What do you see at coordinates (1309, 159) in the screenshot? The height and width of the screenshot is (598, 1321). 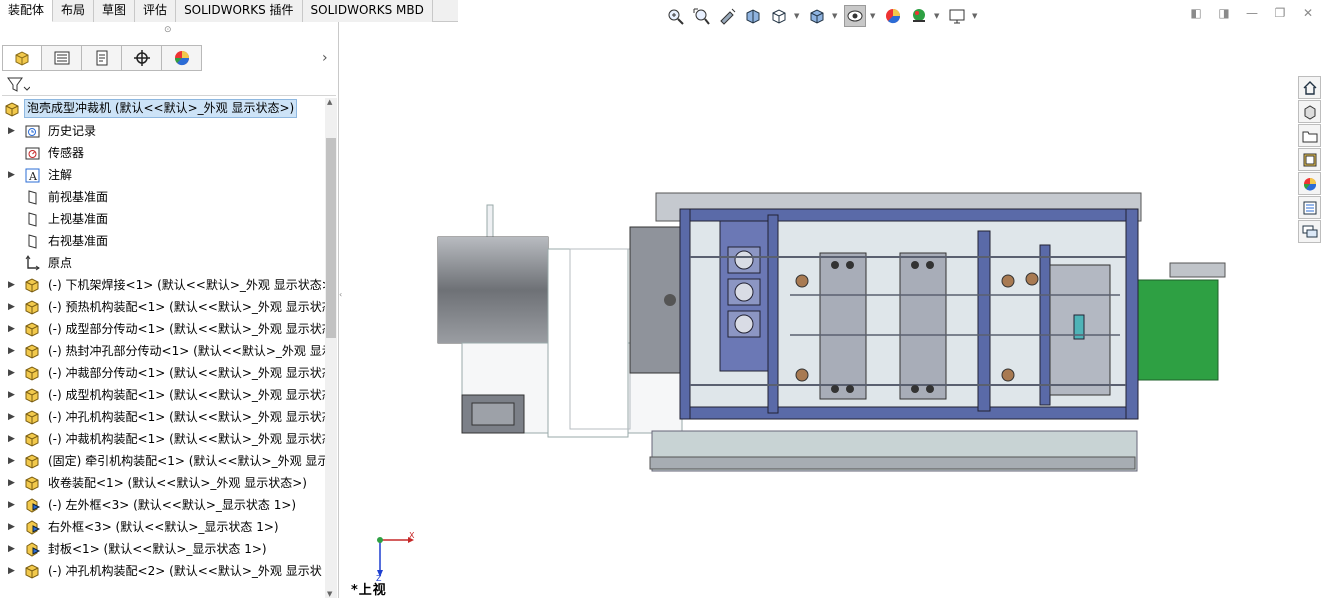 I see `view-palette-icon` at bounding box center [1309, 159].